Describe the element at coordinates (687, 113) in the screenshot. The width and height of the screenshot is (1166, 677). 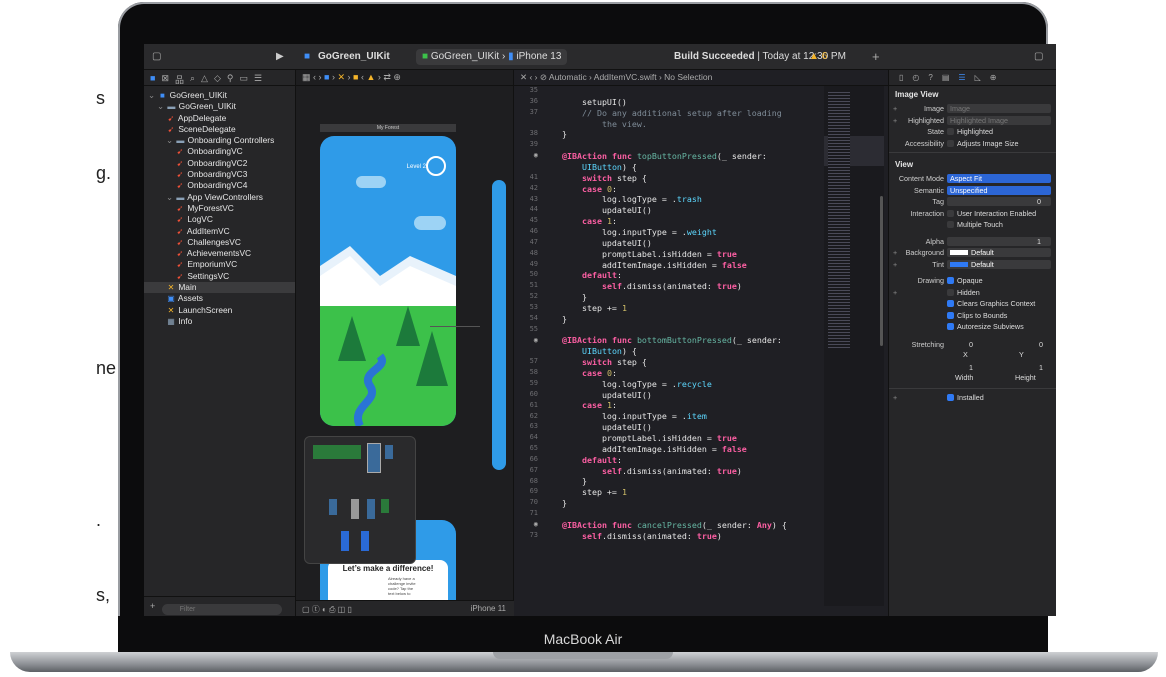
I see `code-line: // Do any additional setup after loading` at that location.